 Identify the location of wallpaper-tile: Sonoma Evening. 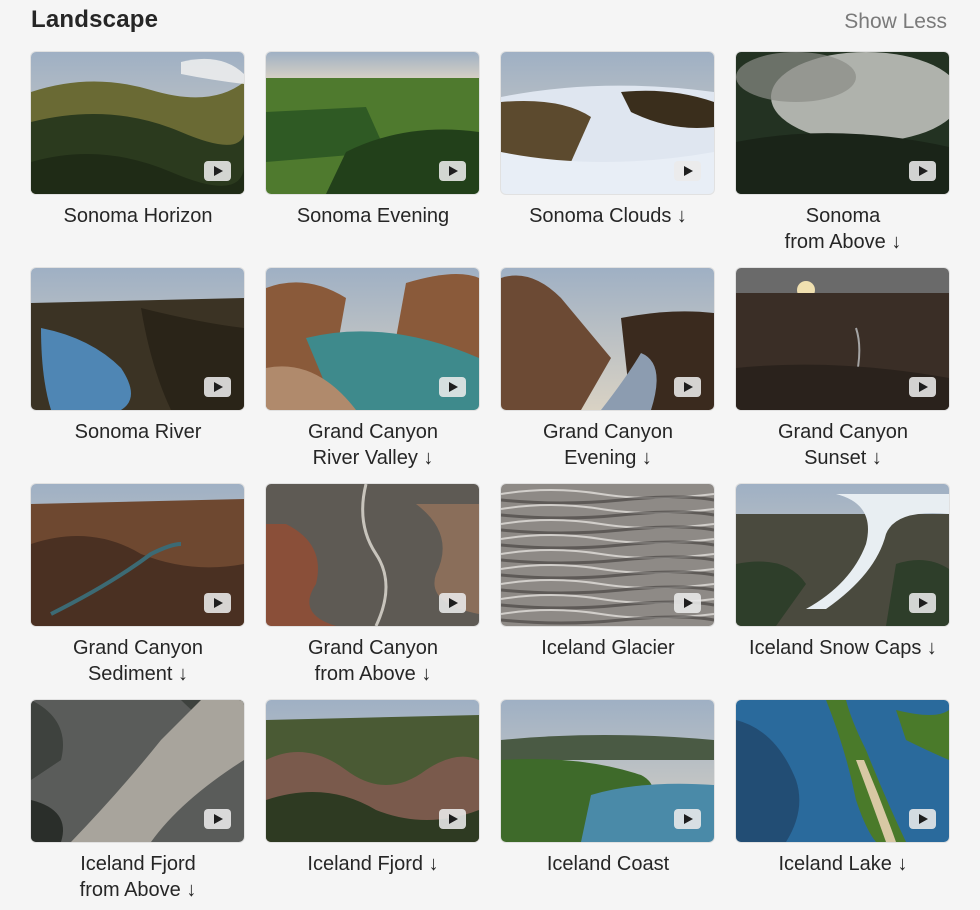
(373, 157).